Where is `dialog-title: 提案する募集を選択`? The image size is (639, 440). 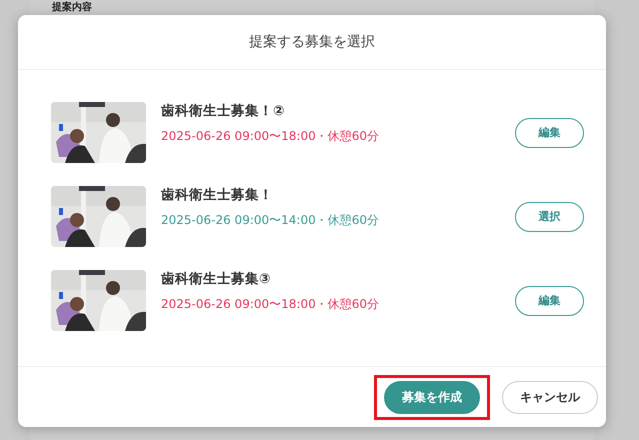 dialog-title: 提案する募集を選択 is located at coordinates (312, 42).